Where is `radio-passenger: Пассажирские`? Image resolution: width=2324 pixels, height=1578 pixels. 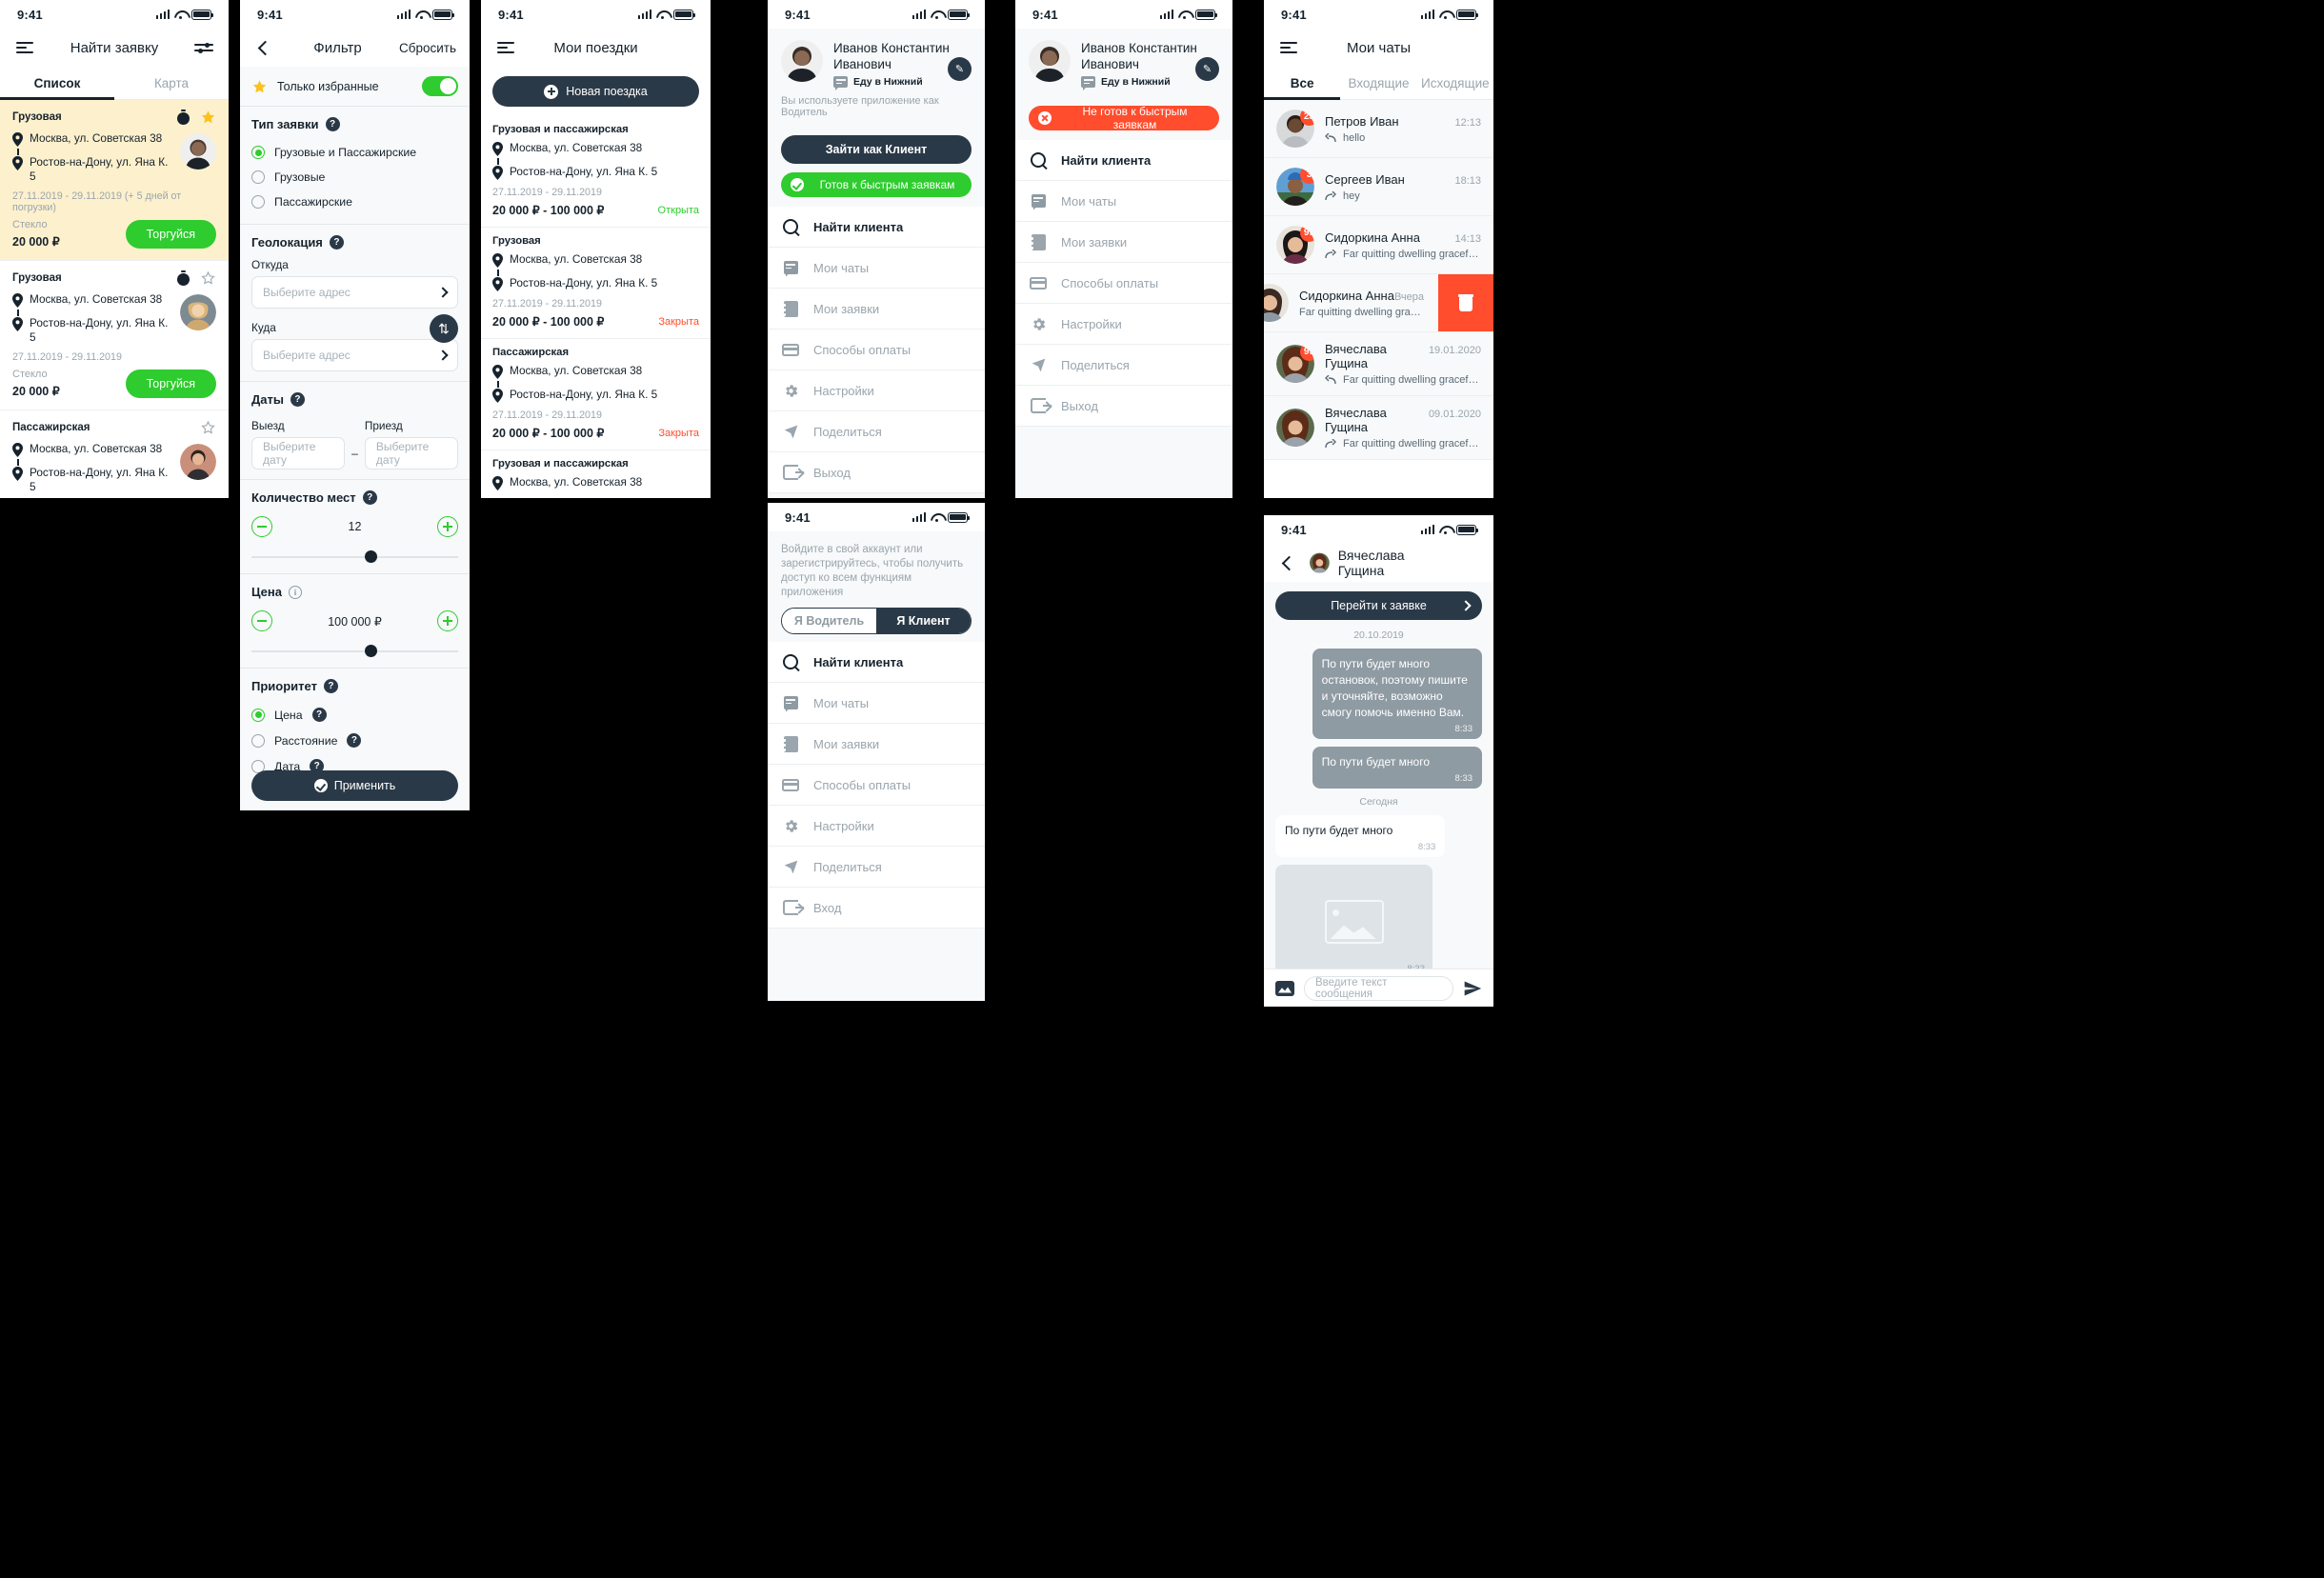 radio-passenger: Пассажирские is located at coordinates (354, 202).